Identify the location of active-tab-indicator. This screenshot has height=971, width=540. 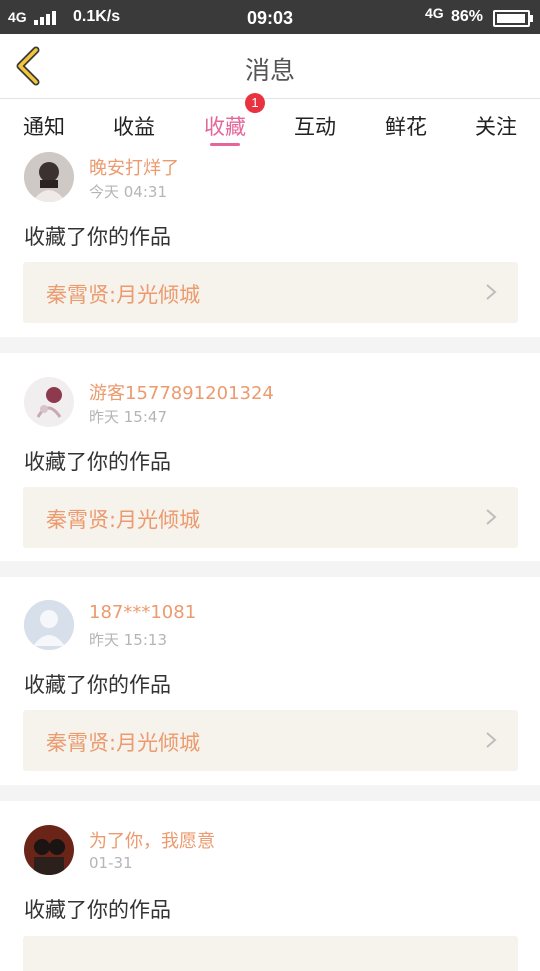
(225, 144).